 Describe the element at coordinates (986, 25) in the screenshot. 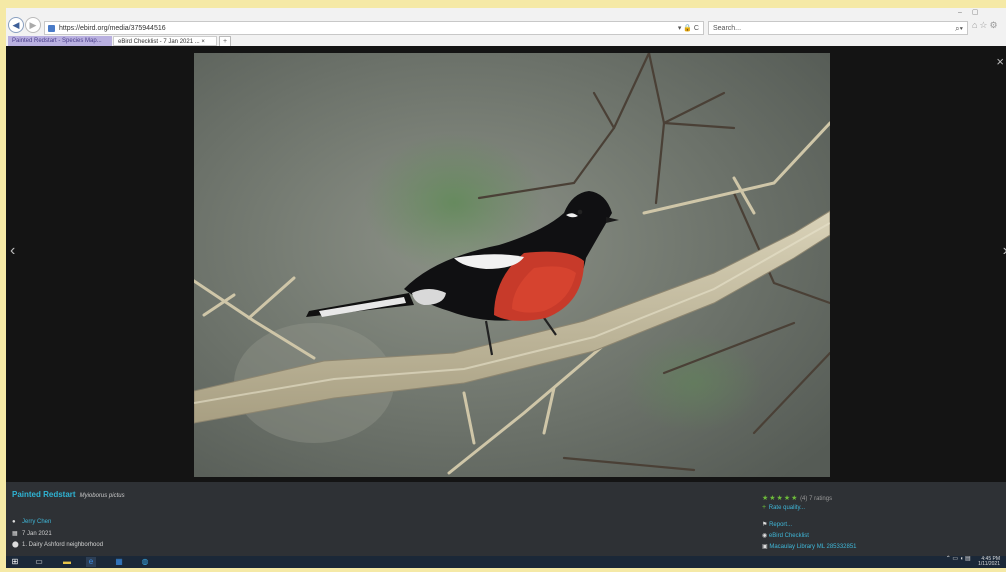

I see `toolbar-icons: ⌂☆⚙` at that location.